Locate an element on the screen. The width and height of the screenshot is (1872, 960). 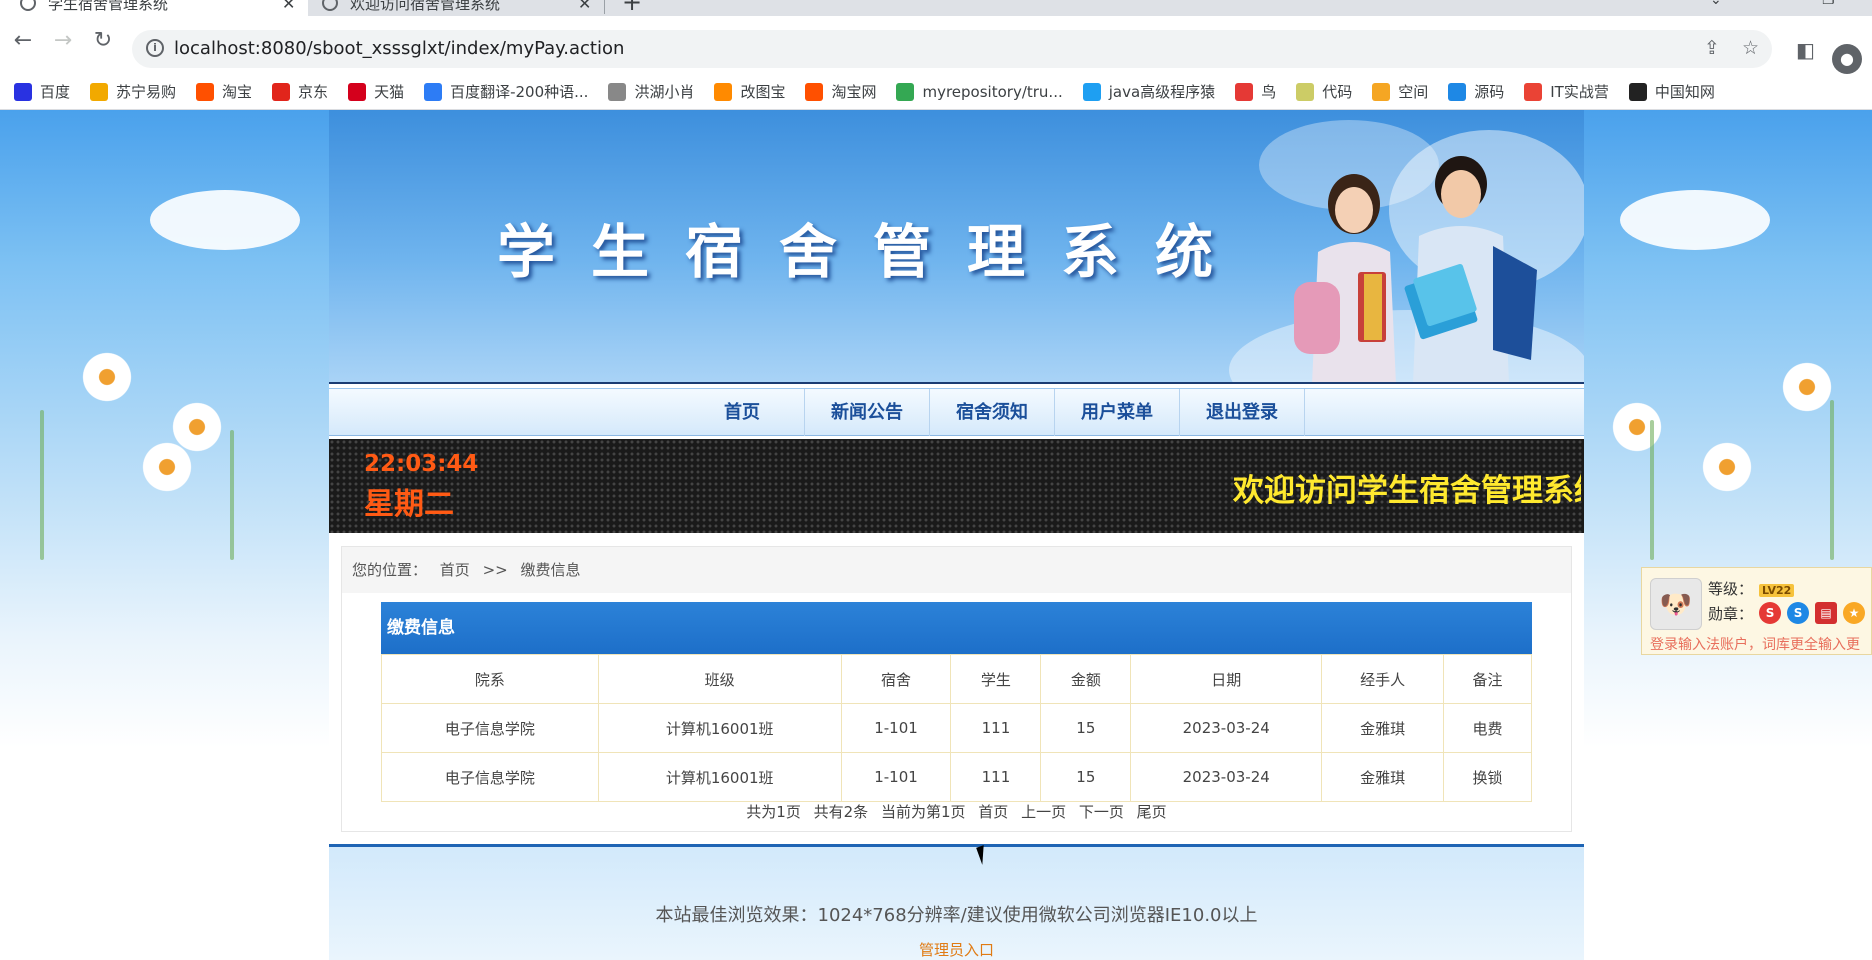
chrome-icon is located at coordinates (905, 91).